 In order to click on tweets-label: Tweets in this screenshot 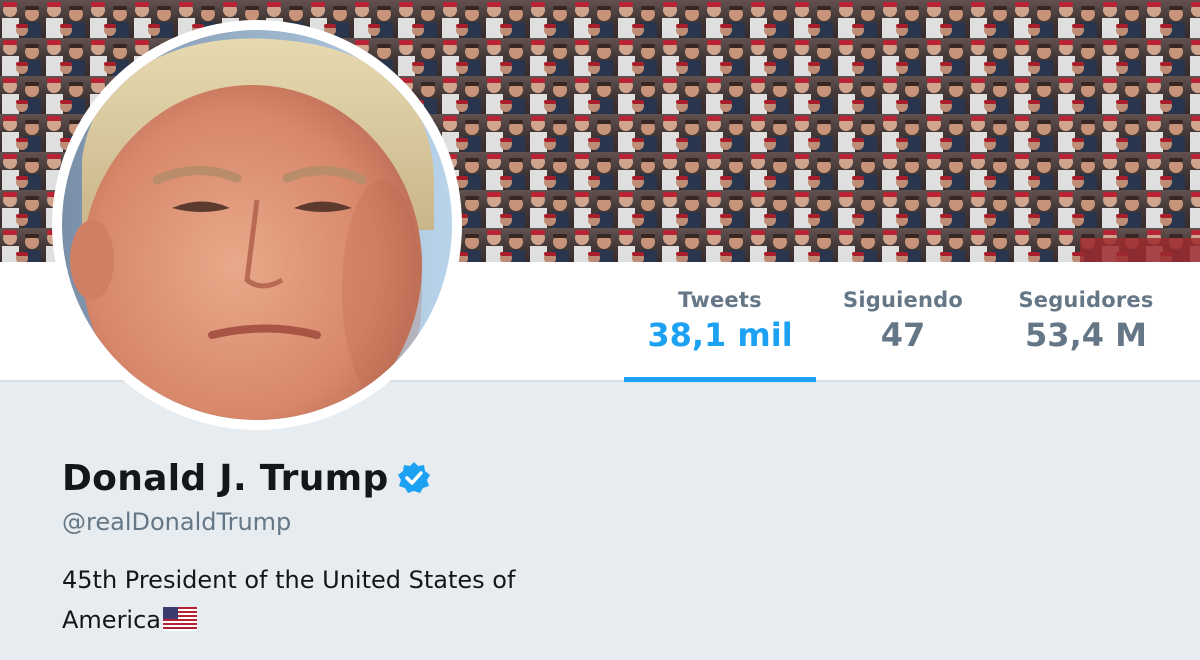, I will do `click(720, 300)`.